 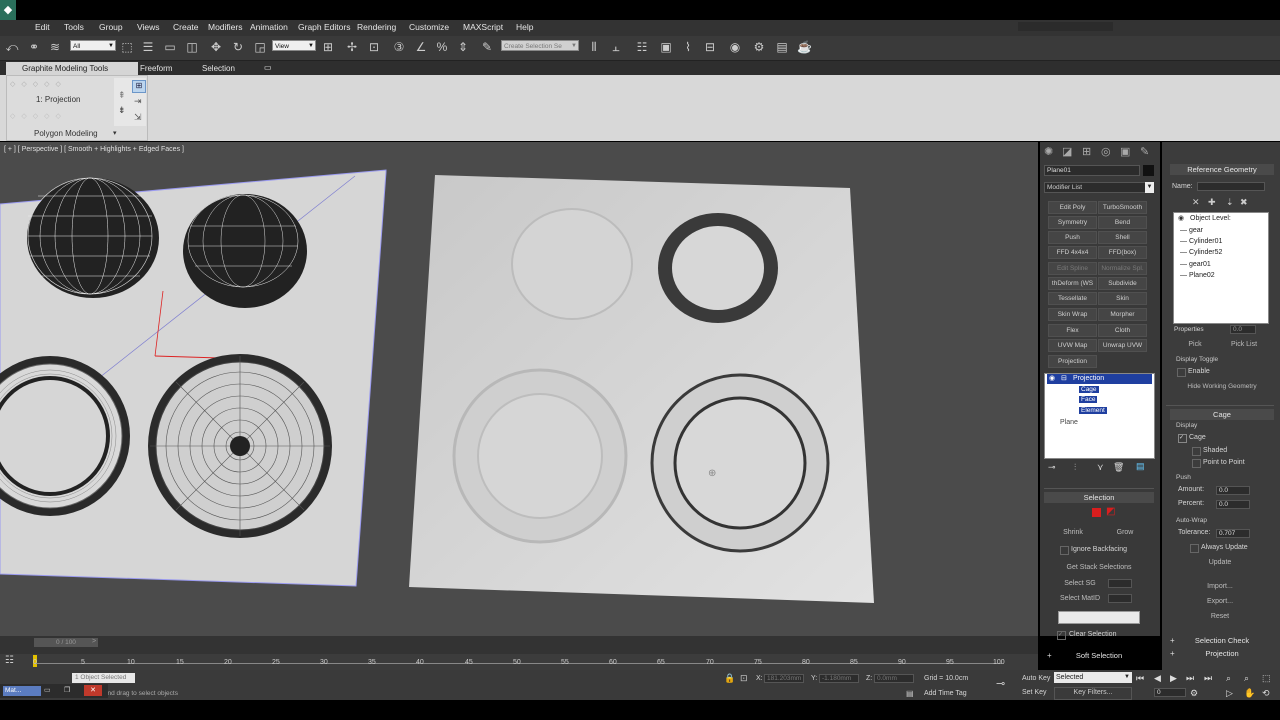 What do you see at coordinates (1122, 330) in the screenshot?
I see `mod-btn-cloth: Cloth` at bounding box center [1122, 330].